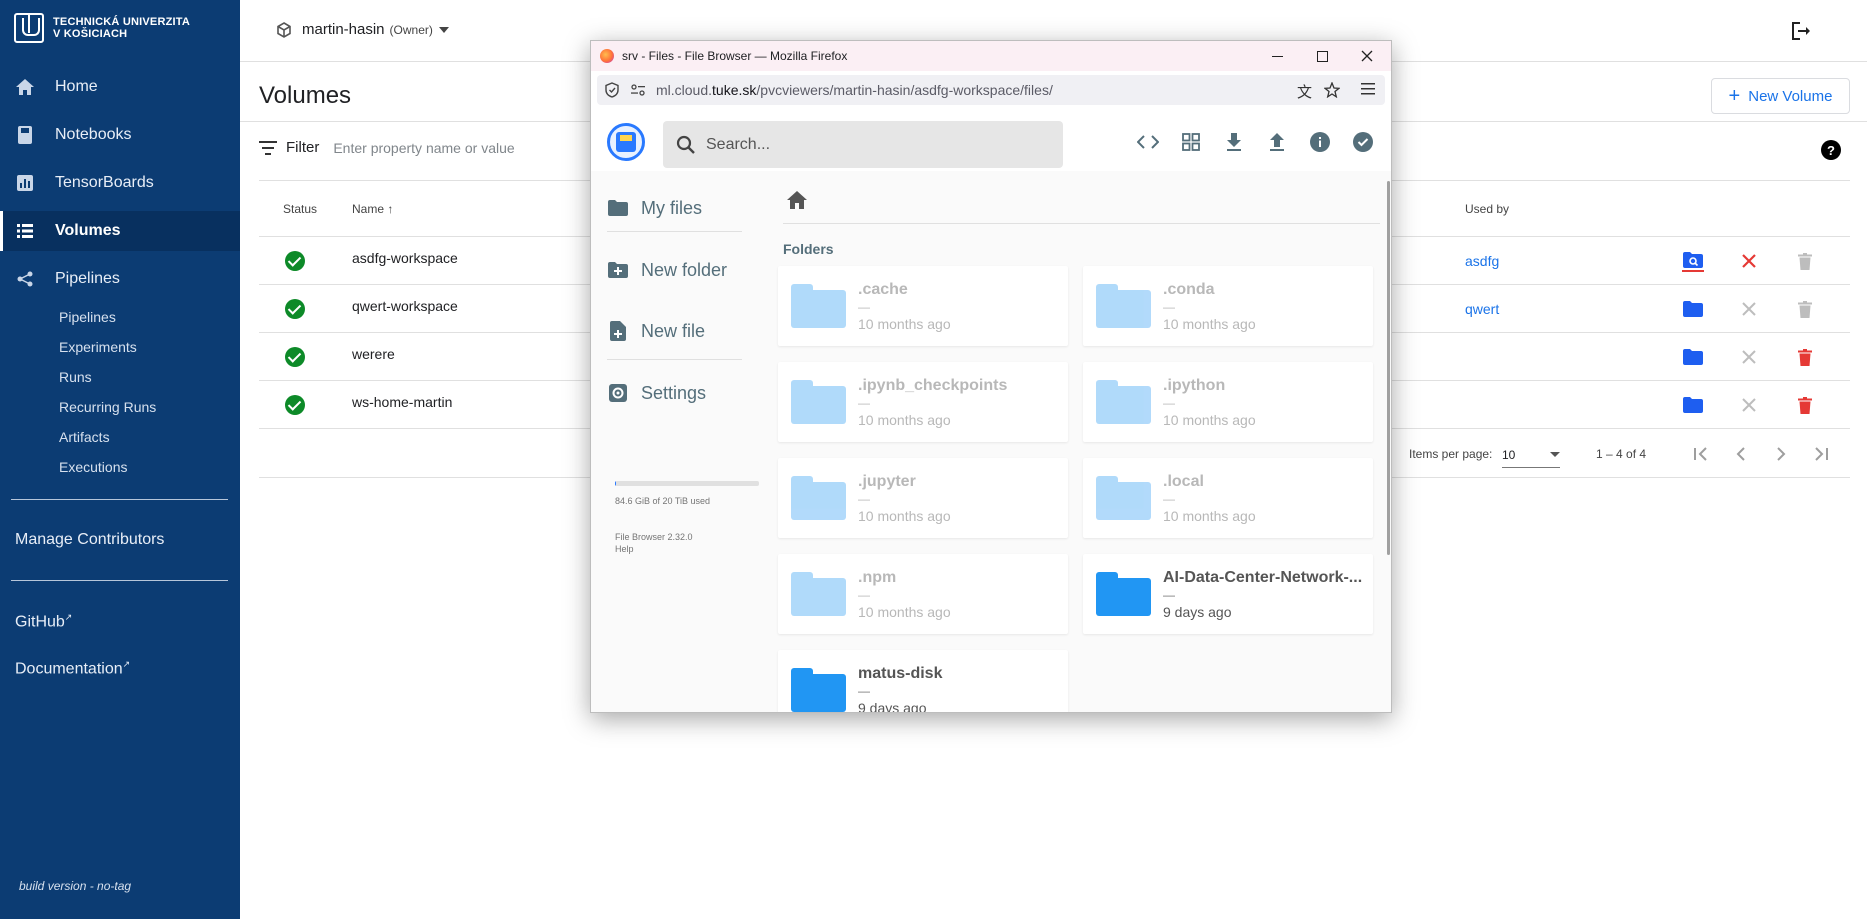 Image resolution: width=1867 pixels, height=919 pixels. Describe the element at coordinates (656, 393) in the screenshot. I see `fb-nav-settings: Settings` at that location.